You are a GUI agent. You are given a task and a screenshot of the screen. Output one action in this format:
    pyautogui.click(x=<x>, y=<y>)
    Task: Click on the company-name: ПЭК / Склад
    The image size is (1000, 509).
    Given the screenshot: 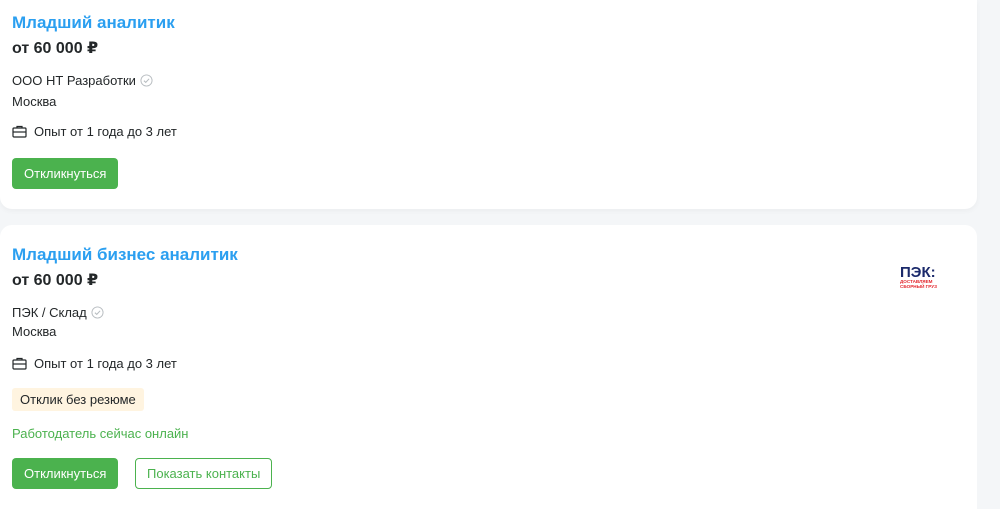 What is the action you would take?
    pyautogui.click(x=49, y=312)
    